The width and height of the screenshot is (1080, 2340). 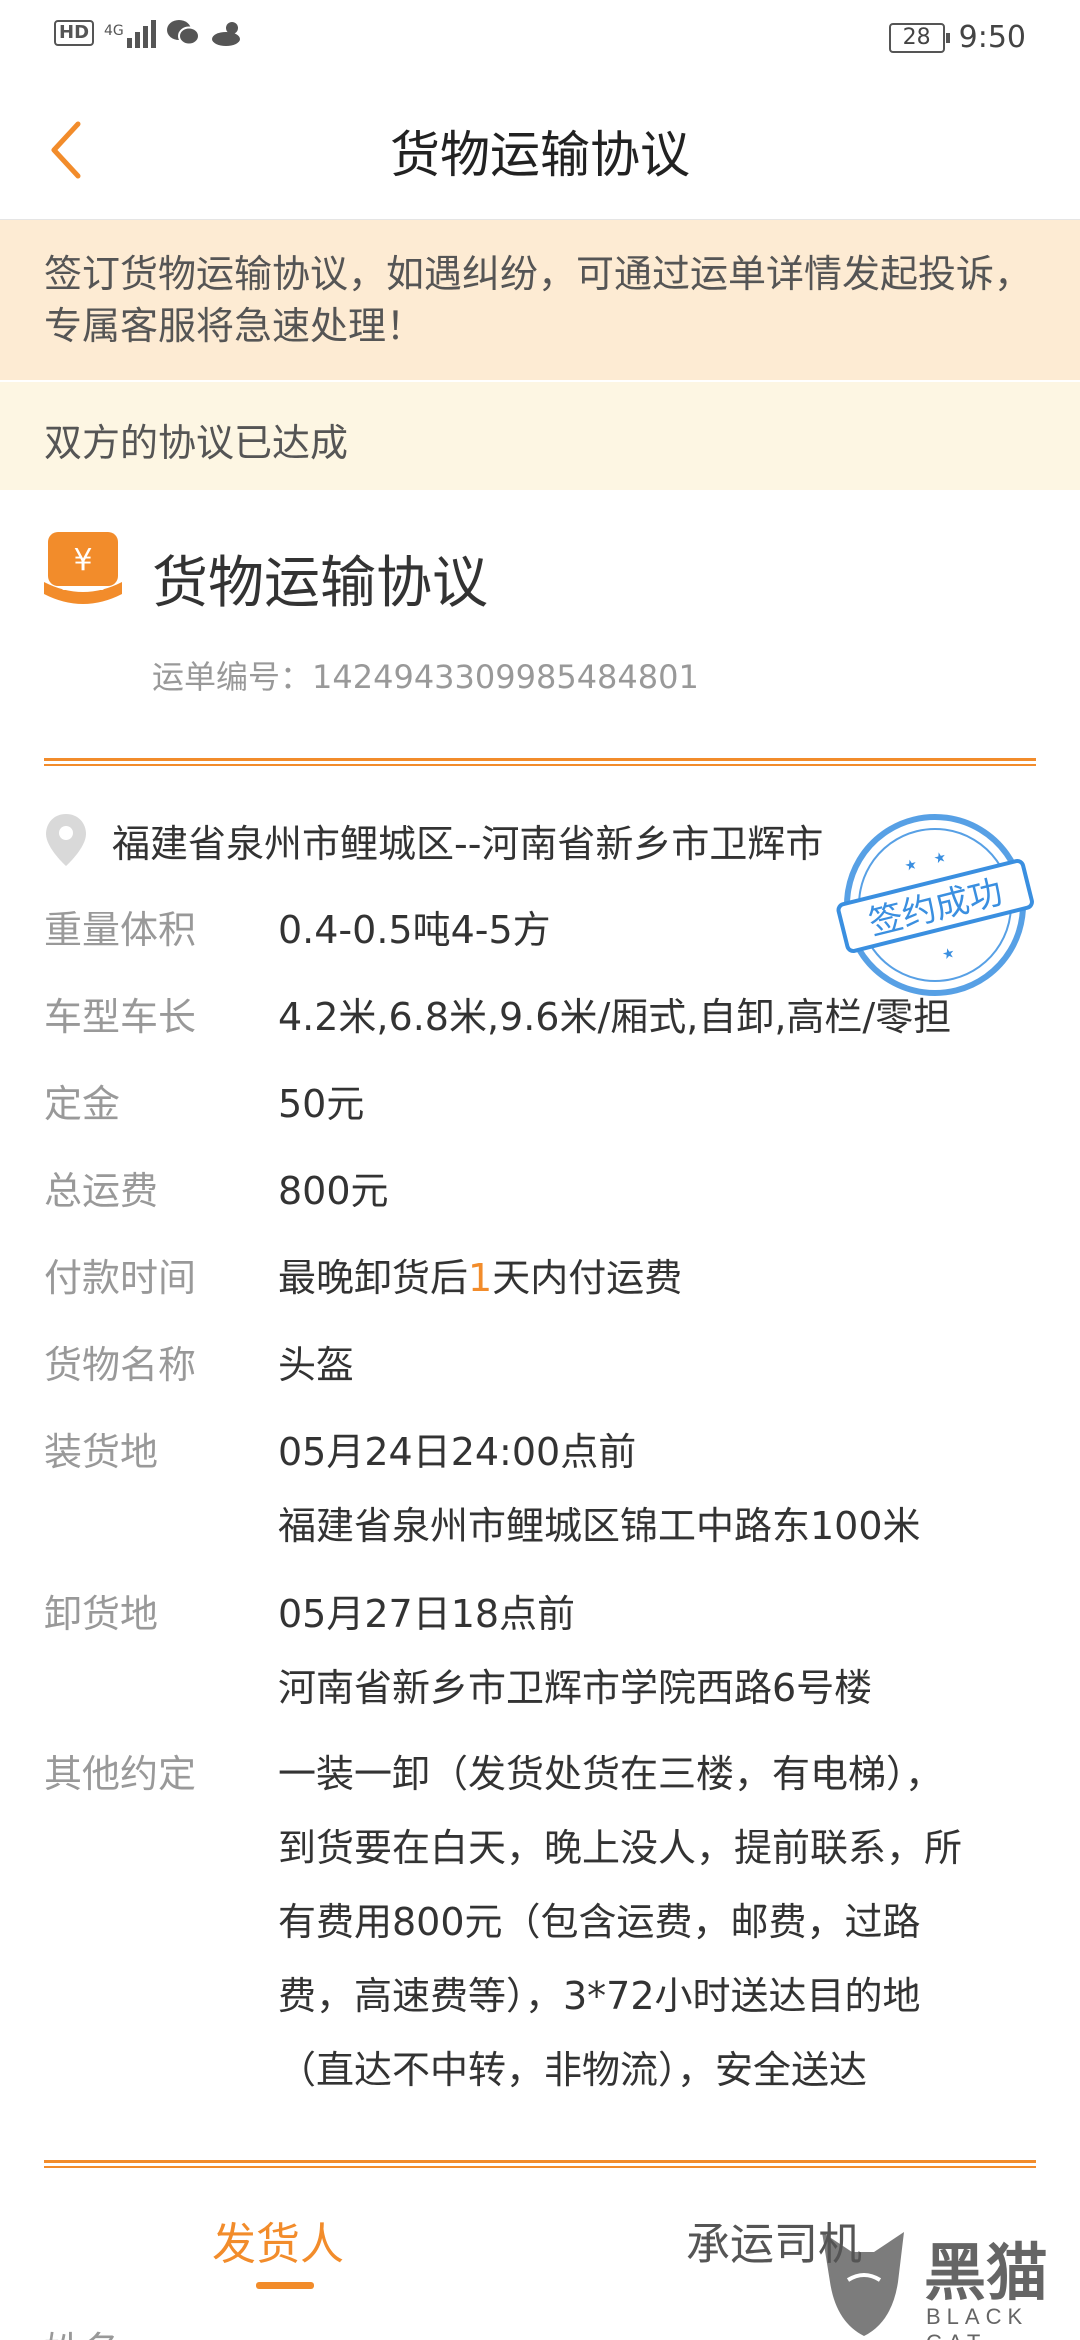 What do you see at coordinates (101, 1452) in the screenshot?
I see `detail-label: 装货地` at bounding box center [101, 1452].